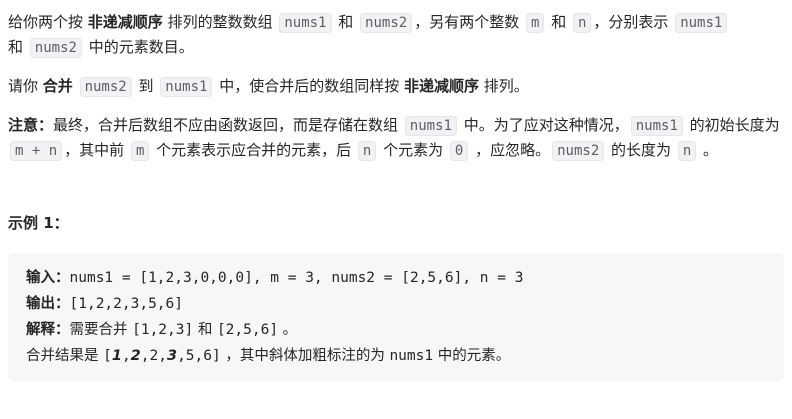  I want to click on text: 中的元素。, so click(472, 356).